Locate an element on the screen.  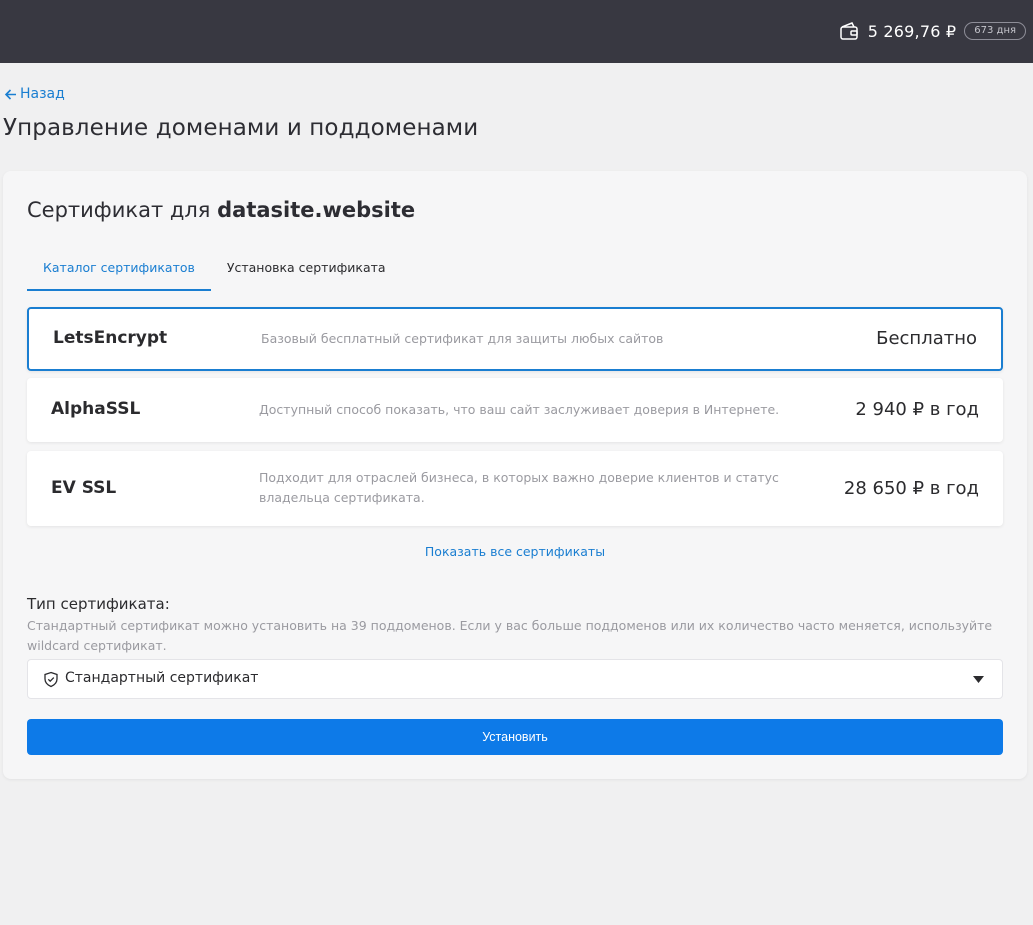
days-badge: 673 дня is located at coordinates (995, 31).